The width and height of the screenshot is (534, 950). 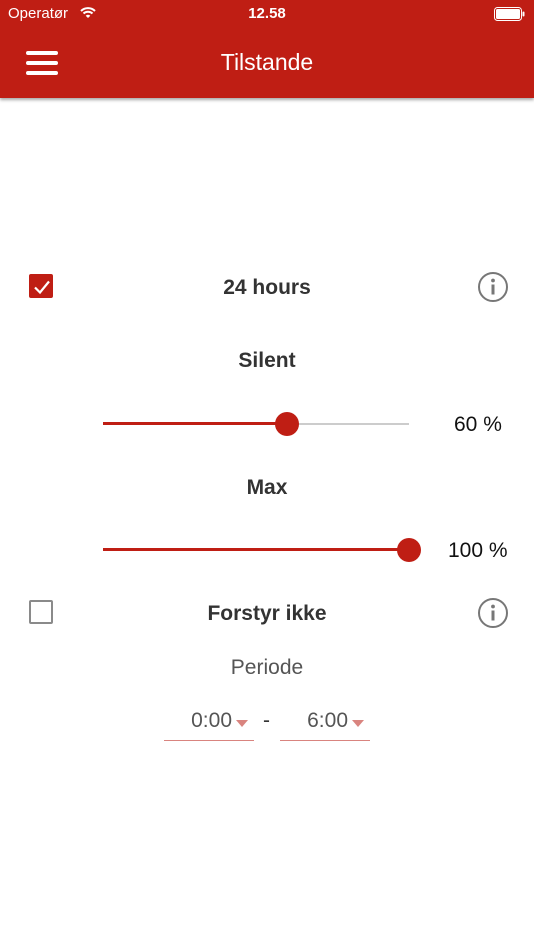 I want to click on page-title: Tilstande, so click(x=267, y=62).